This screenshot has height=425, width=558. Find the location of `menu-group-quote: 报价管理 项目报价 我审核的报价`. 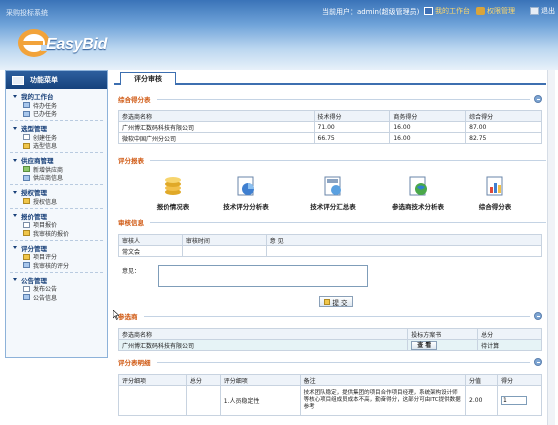

menu-group-quote: 报价管理 项目报价 我审核的报价 is located at coordinates (56, 224).